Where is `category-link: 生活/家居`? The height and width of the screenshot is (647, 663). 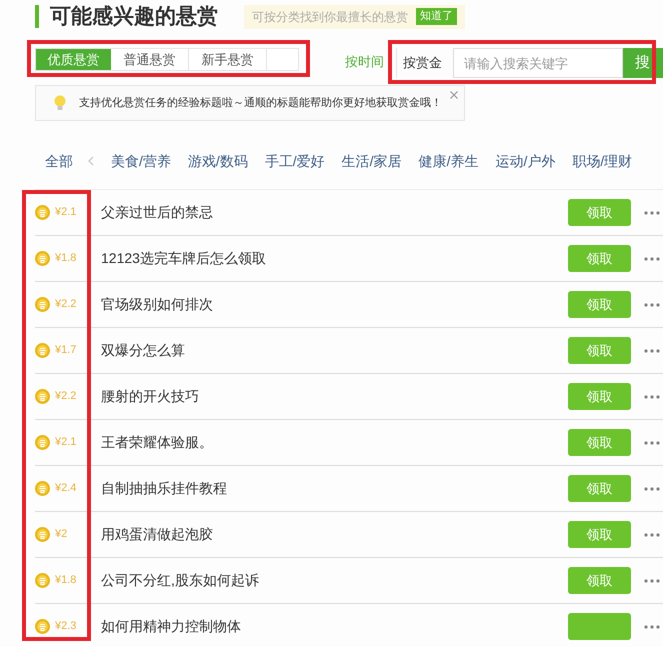
category-link: 生活/家居 is located at coordinates (372, 161).